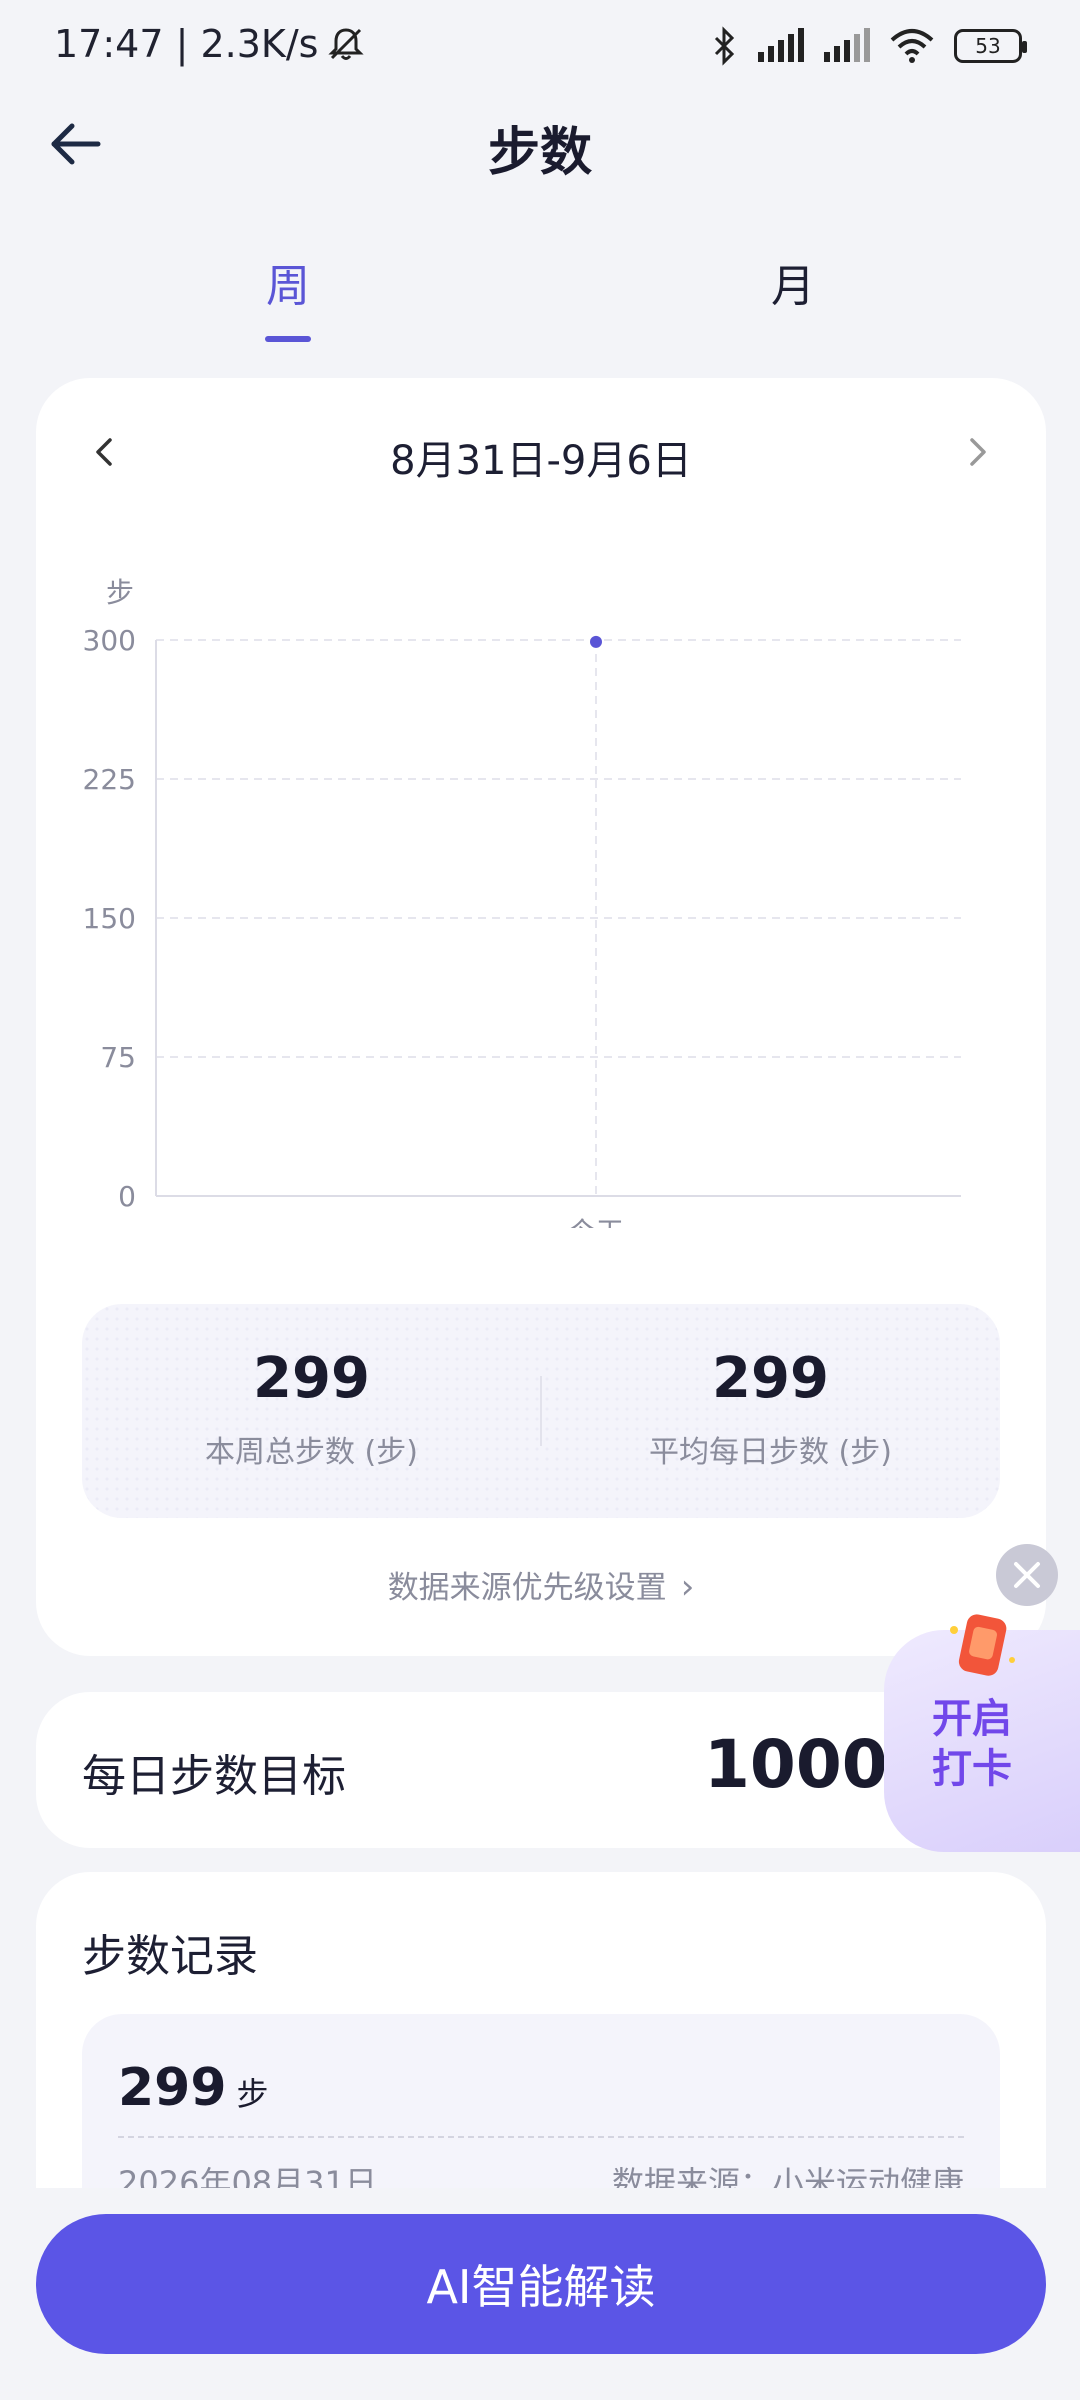 This screenshot has height=2400, width=1080. I want to click on close-icon, so click(1027, 1575).